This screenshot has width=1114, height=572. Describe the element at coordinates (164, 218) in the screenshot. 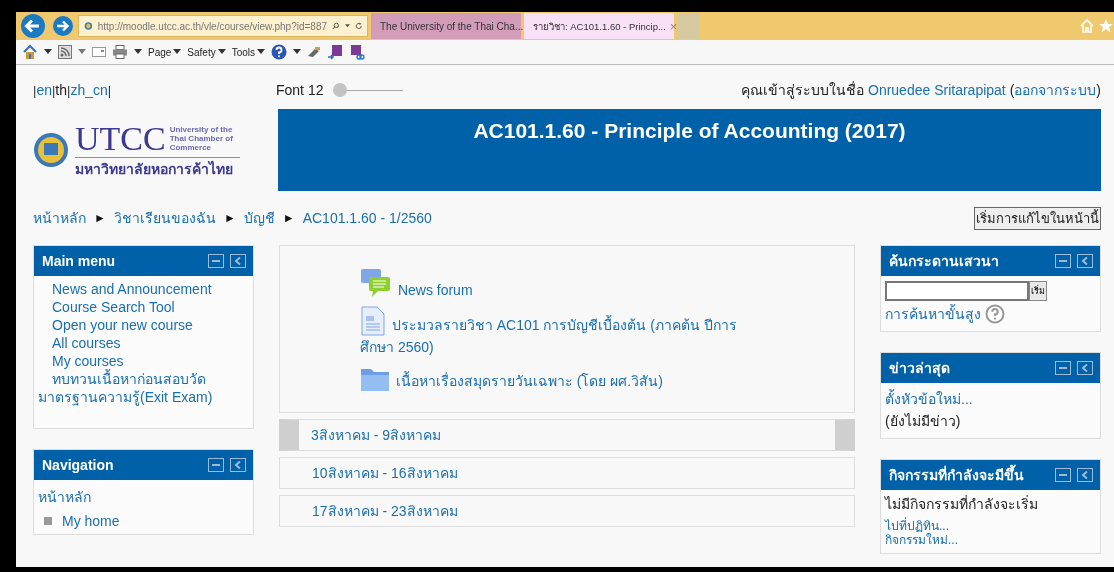

I see `breadcrumb-link: วิชาเรียนของฉัน` at that location.